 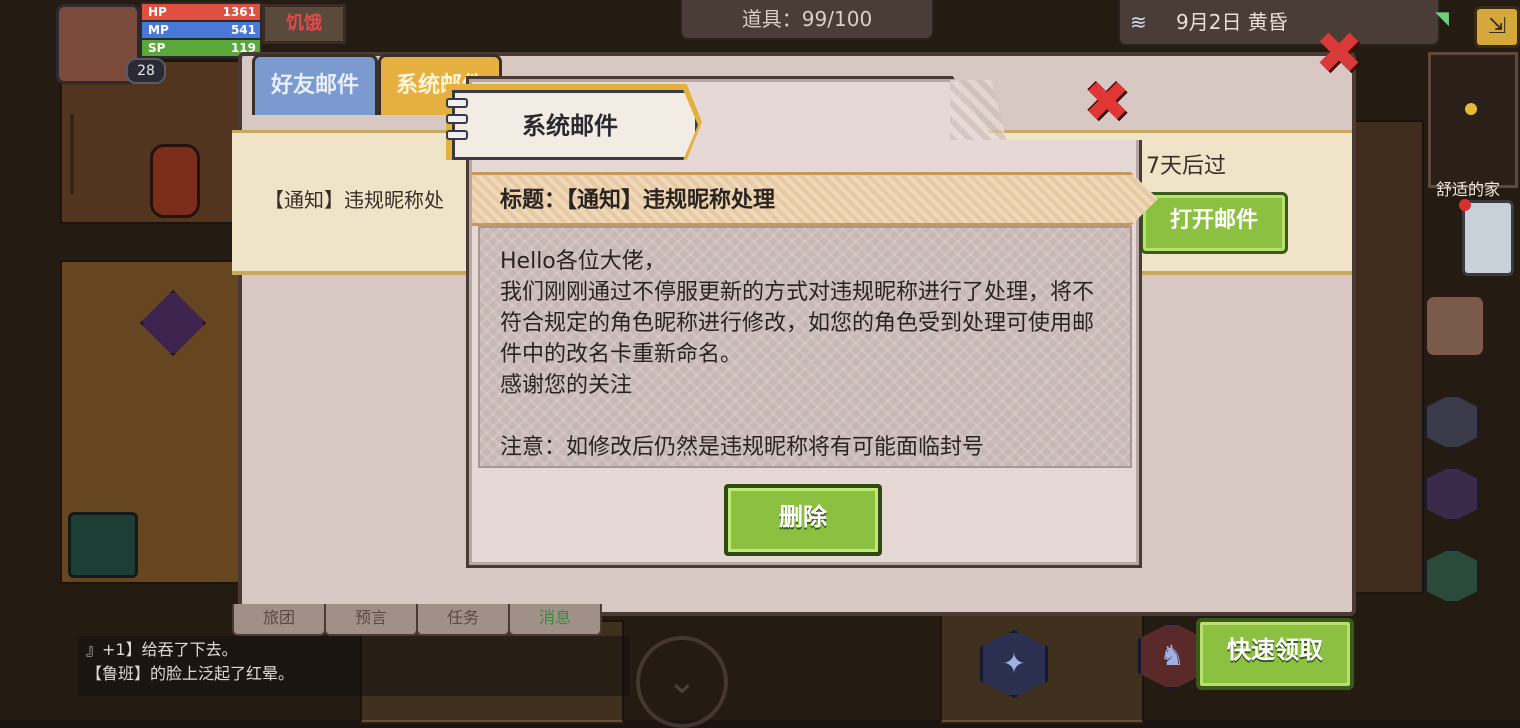 What do you see at coordinates (157, 12) in the screenshot?
I see `hp-label: HP` at bounding box center [157, 12].